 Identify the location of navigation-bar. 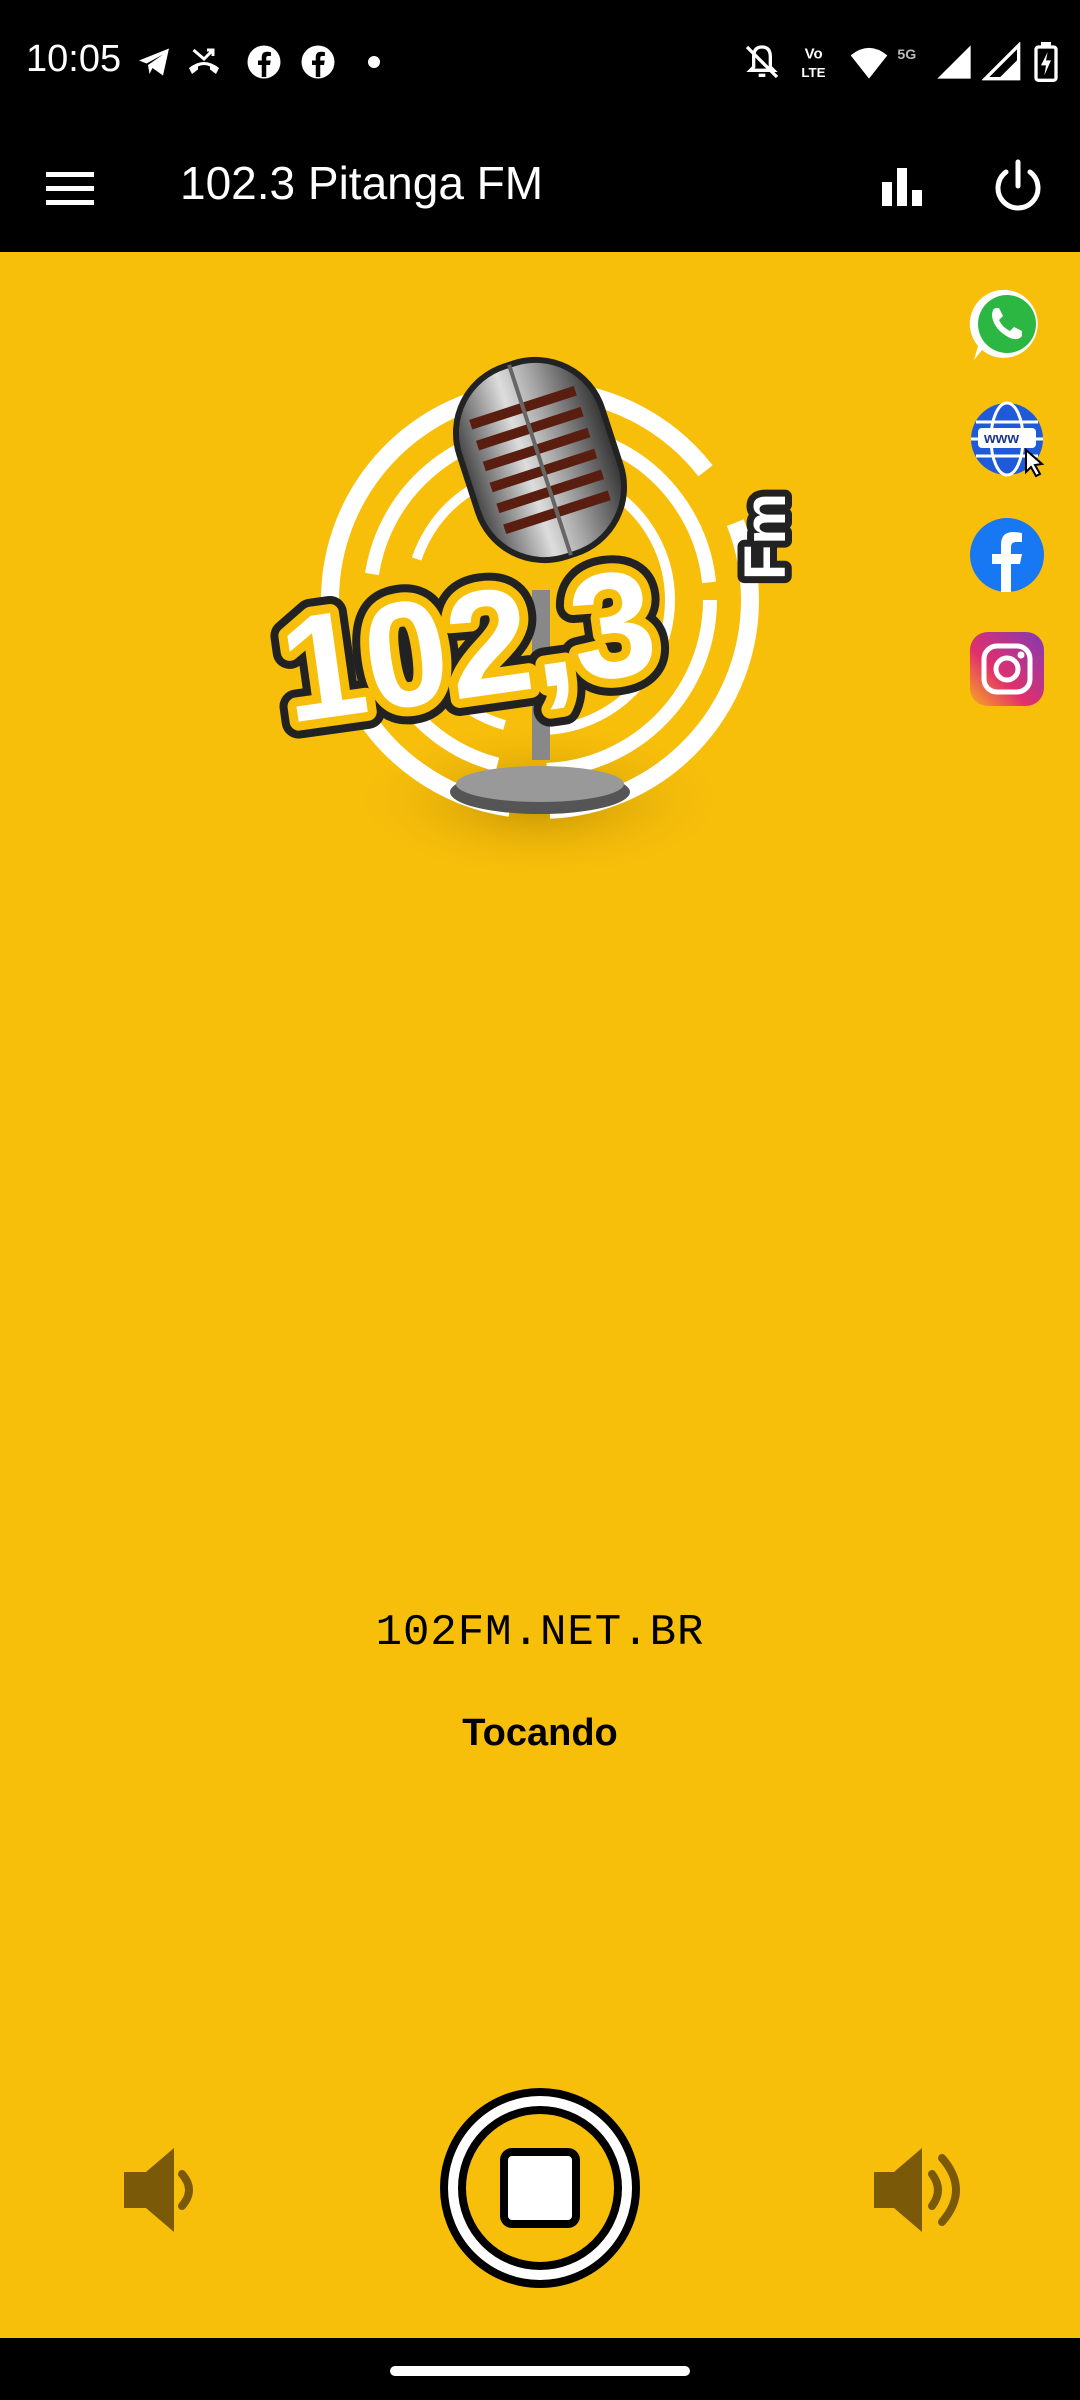
(540, 2369).